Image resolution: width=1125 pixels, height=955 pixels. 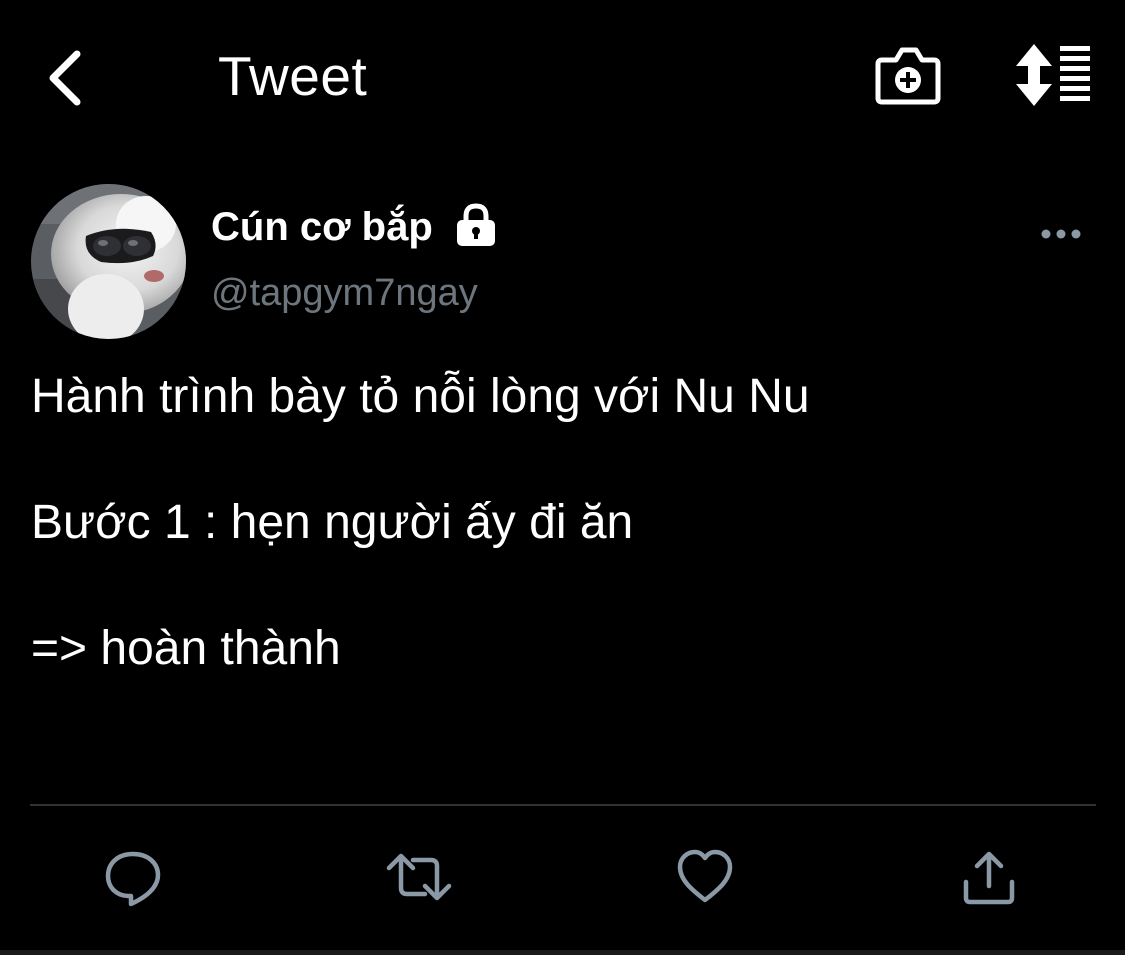 I want to click on sort-button, so click(x=1053, y=75).